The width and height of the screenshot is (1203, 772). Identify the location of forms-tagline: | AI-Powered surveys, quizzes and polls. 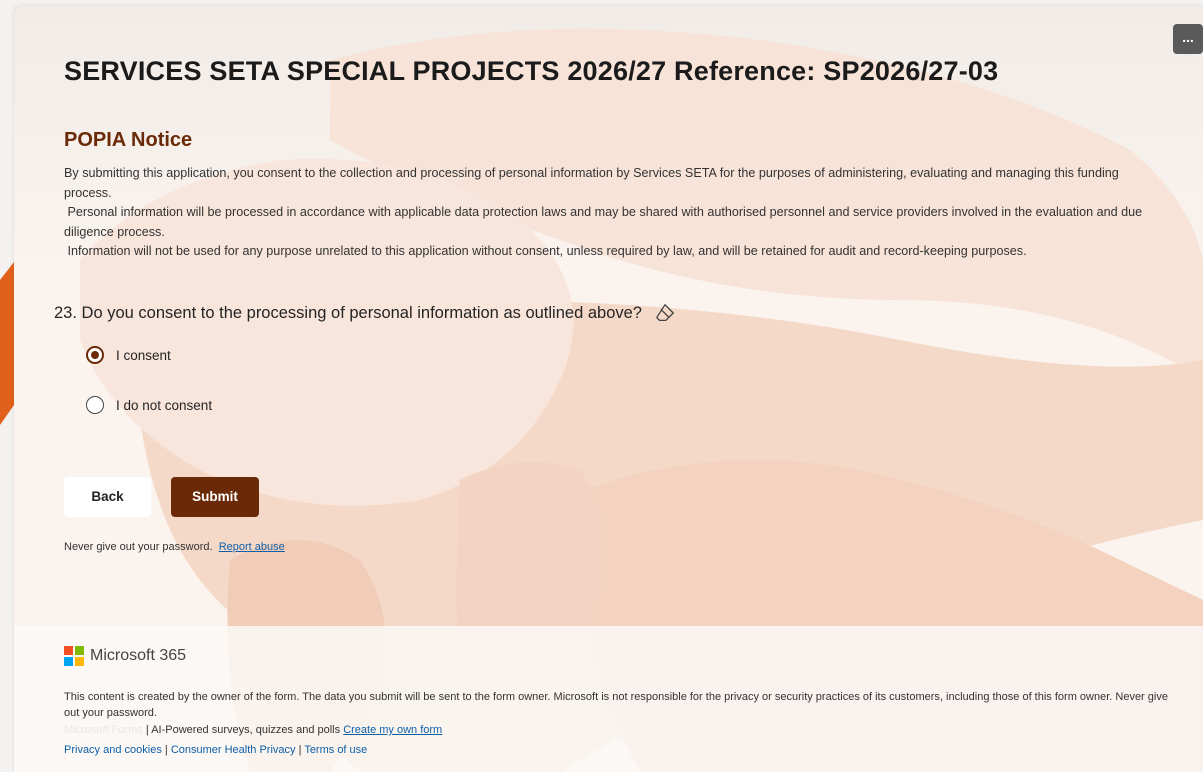
(243, 730).